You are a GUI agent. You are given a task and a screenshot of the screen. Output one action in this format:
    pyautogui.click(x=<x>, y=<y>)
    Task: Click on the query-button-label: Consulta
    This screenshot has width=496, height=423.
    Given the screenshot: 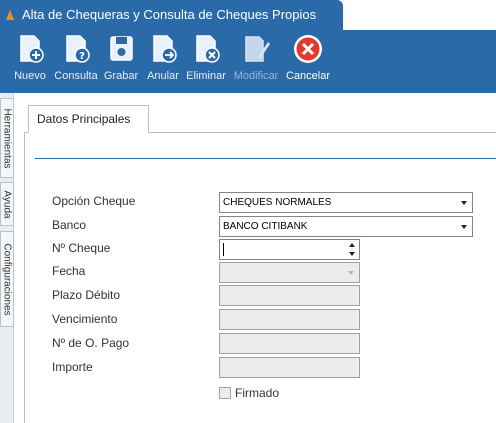 What is the action you would take?
    pyautogui.click(x=76, y=76)
    